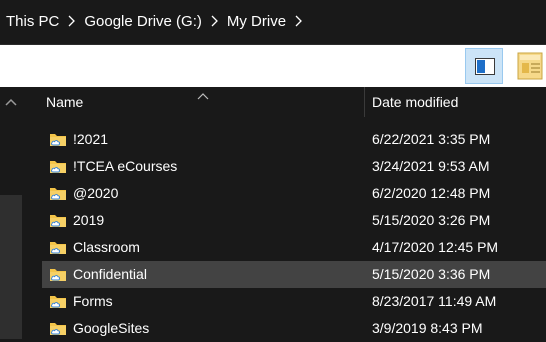  I want to click on details-pane-button, so click(531, 66).